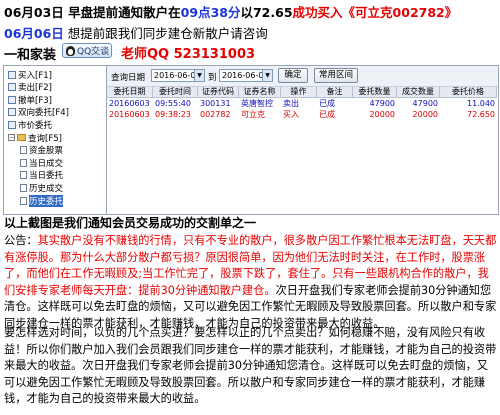 Image resolution: width=500 pixels, height=415 pixels. I want to click on column-header: 委托价格, so click(468, 92).